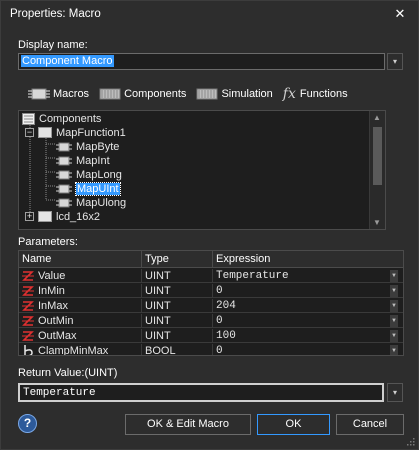 Image resolution: width=419 pixels, height=450 pixels. Describe the element at coordinates (377, 156) in the screenshot. I see `scrollbar-thumb` at that location.